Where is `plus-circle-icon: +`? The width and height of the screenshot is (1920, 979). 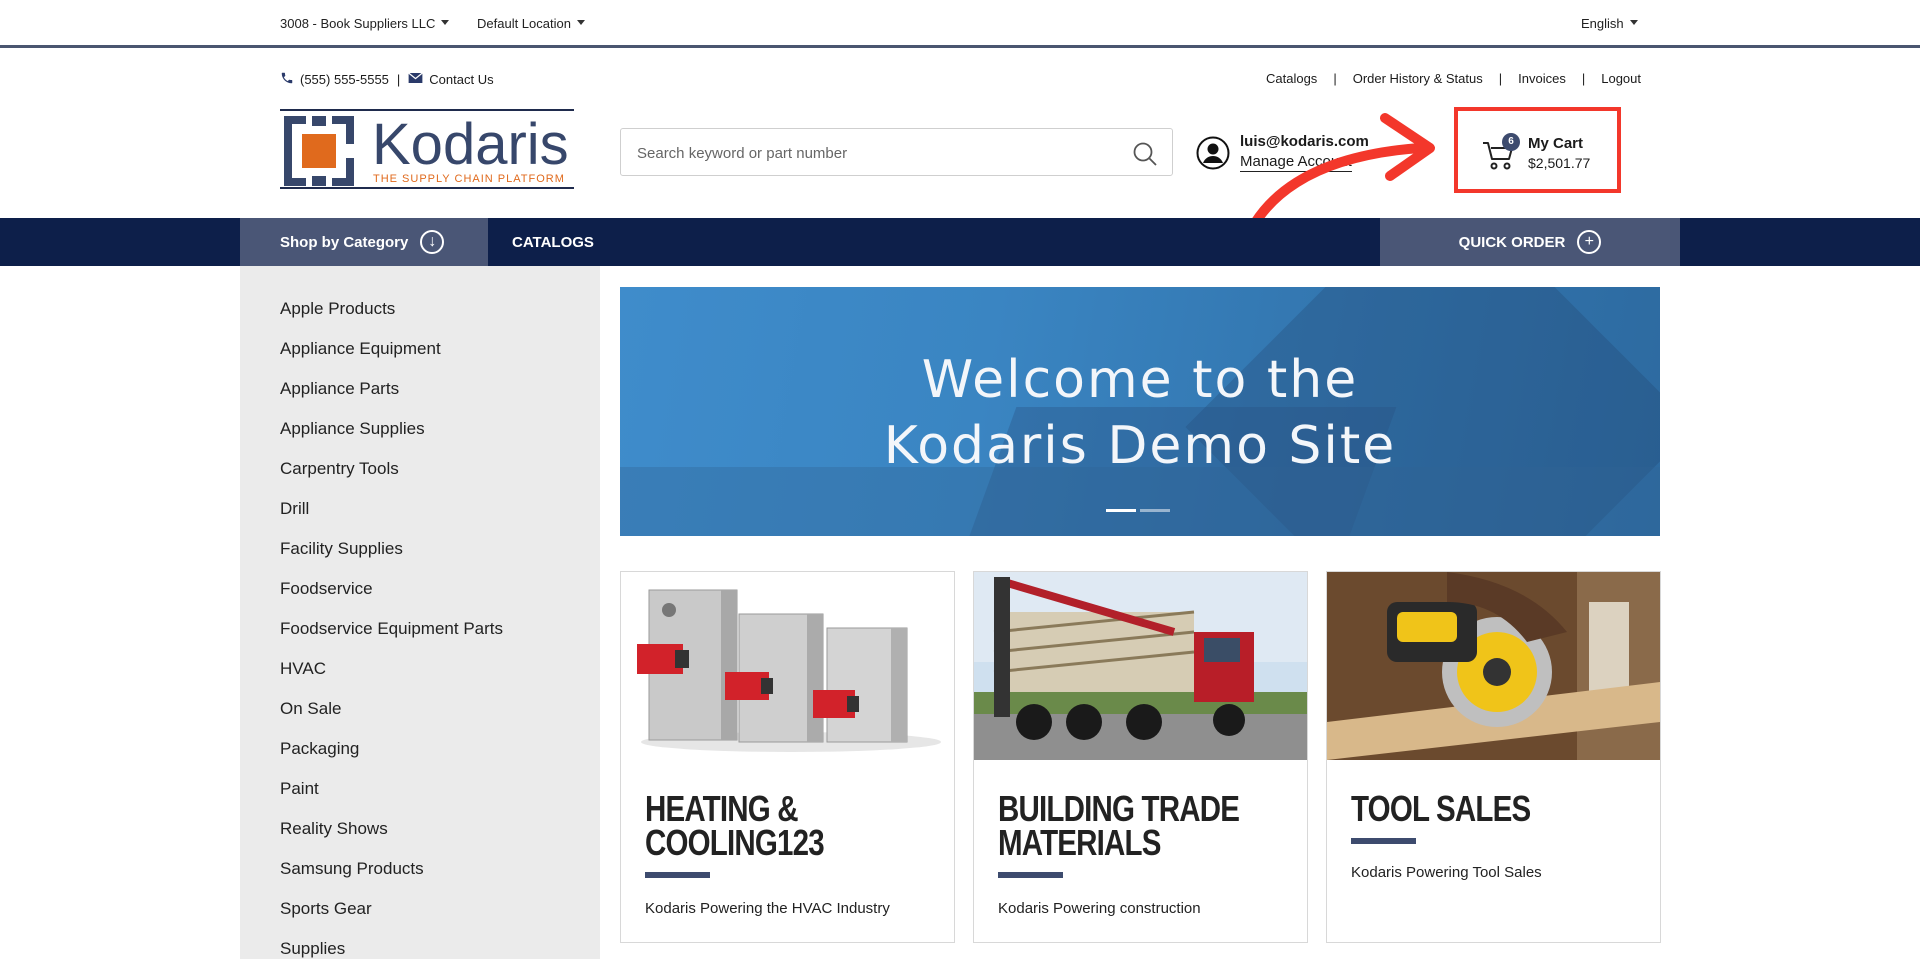 plus-circle-icon: + is located at coordinates (1589, 242).